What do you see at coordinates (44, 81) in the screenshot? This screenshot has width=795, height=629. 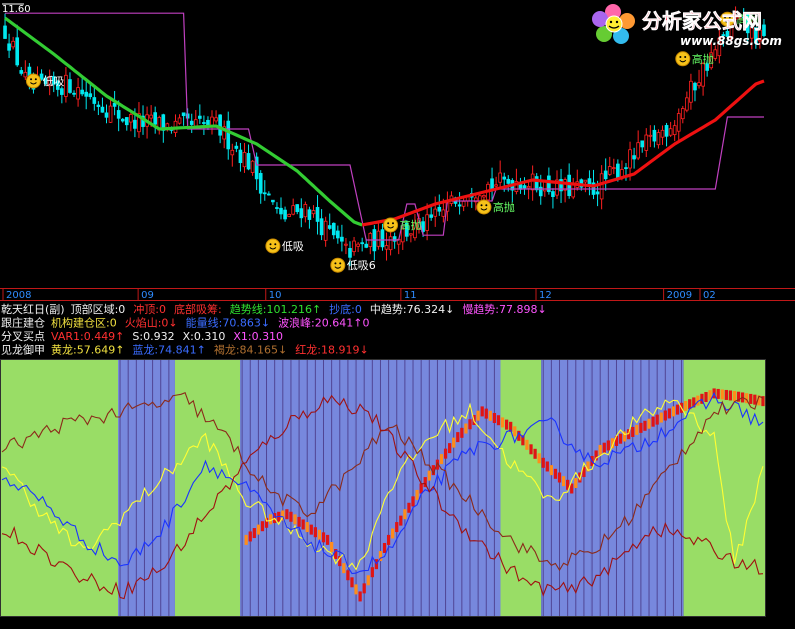 I see `annotation-marker: 低吸` at bounding box center [44, 81].